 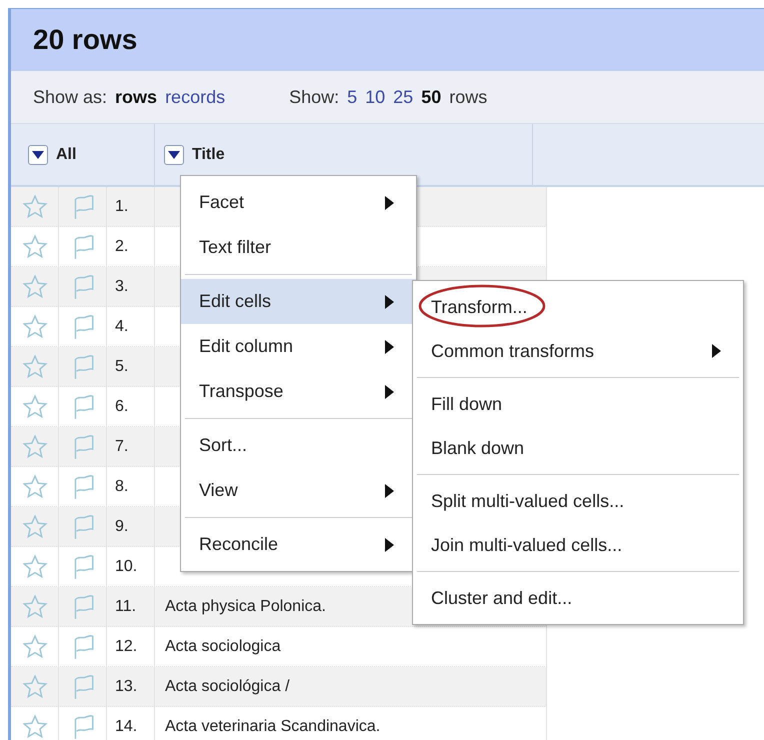 What do you see at coordinates (431, 97) in the screenshot?
I see `page-size-link: 50` at bounding box center [431, 97].